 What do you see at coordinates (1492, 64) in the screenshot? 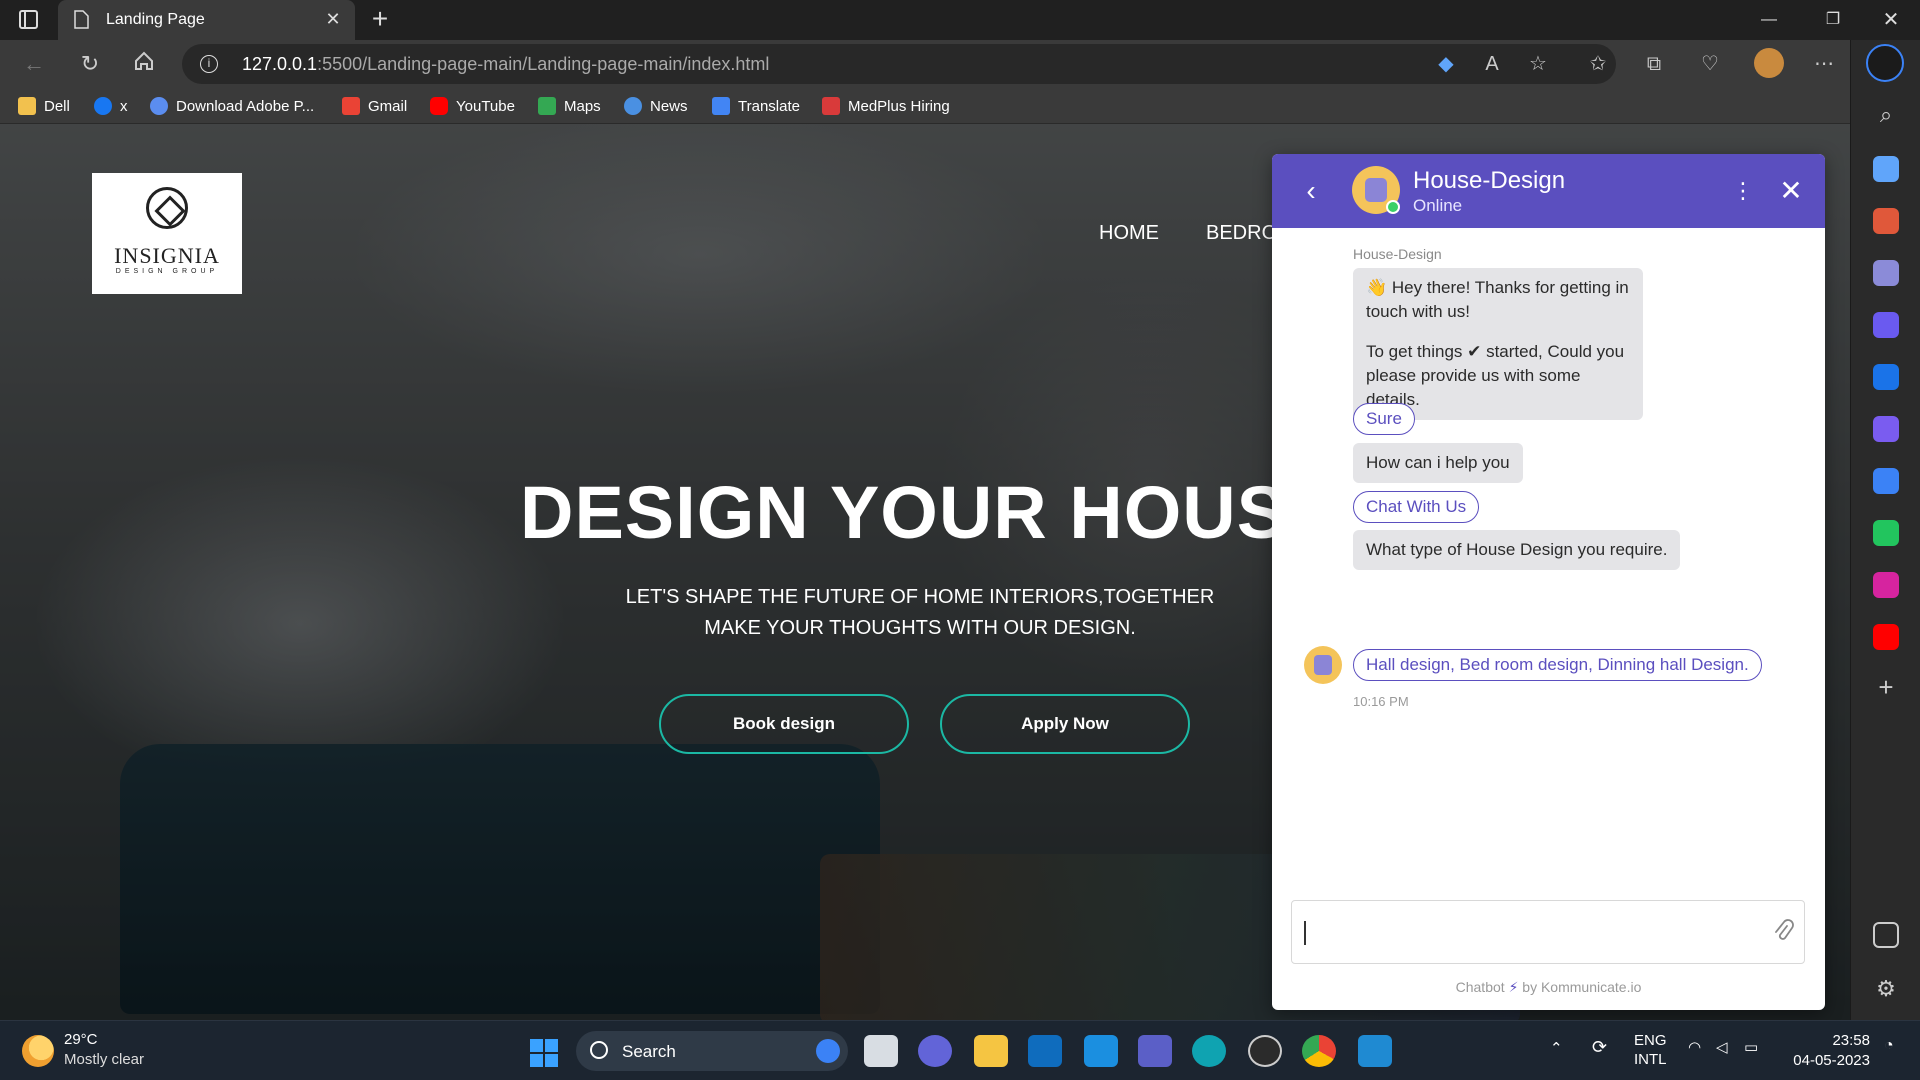
I see `read-aloud-icon: A` at bounding box center [1492, 64].